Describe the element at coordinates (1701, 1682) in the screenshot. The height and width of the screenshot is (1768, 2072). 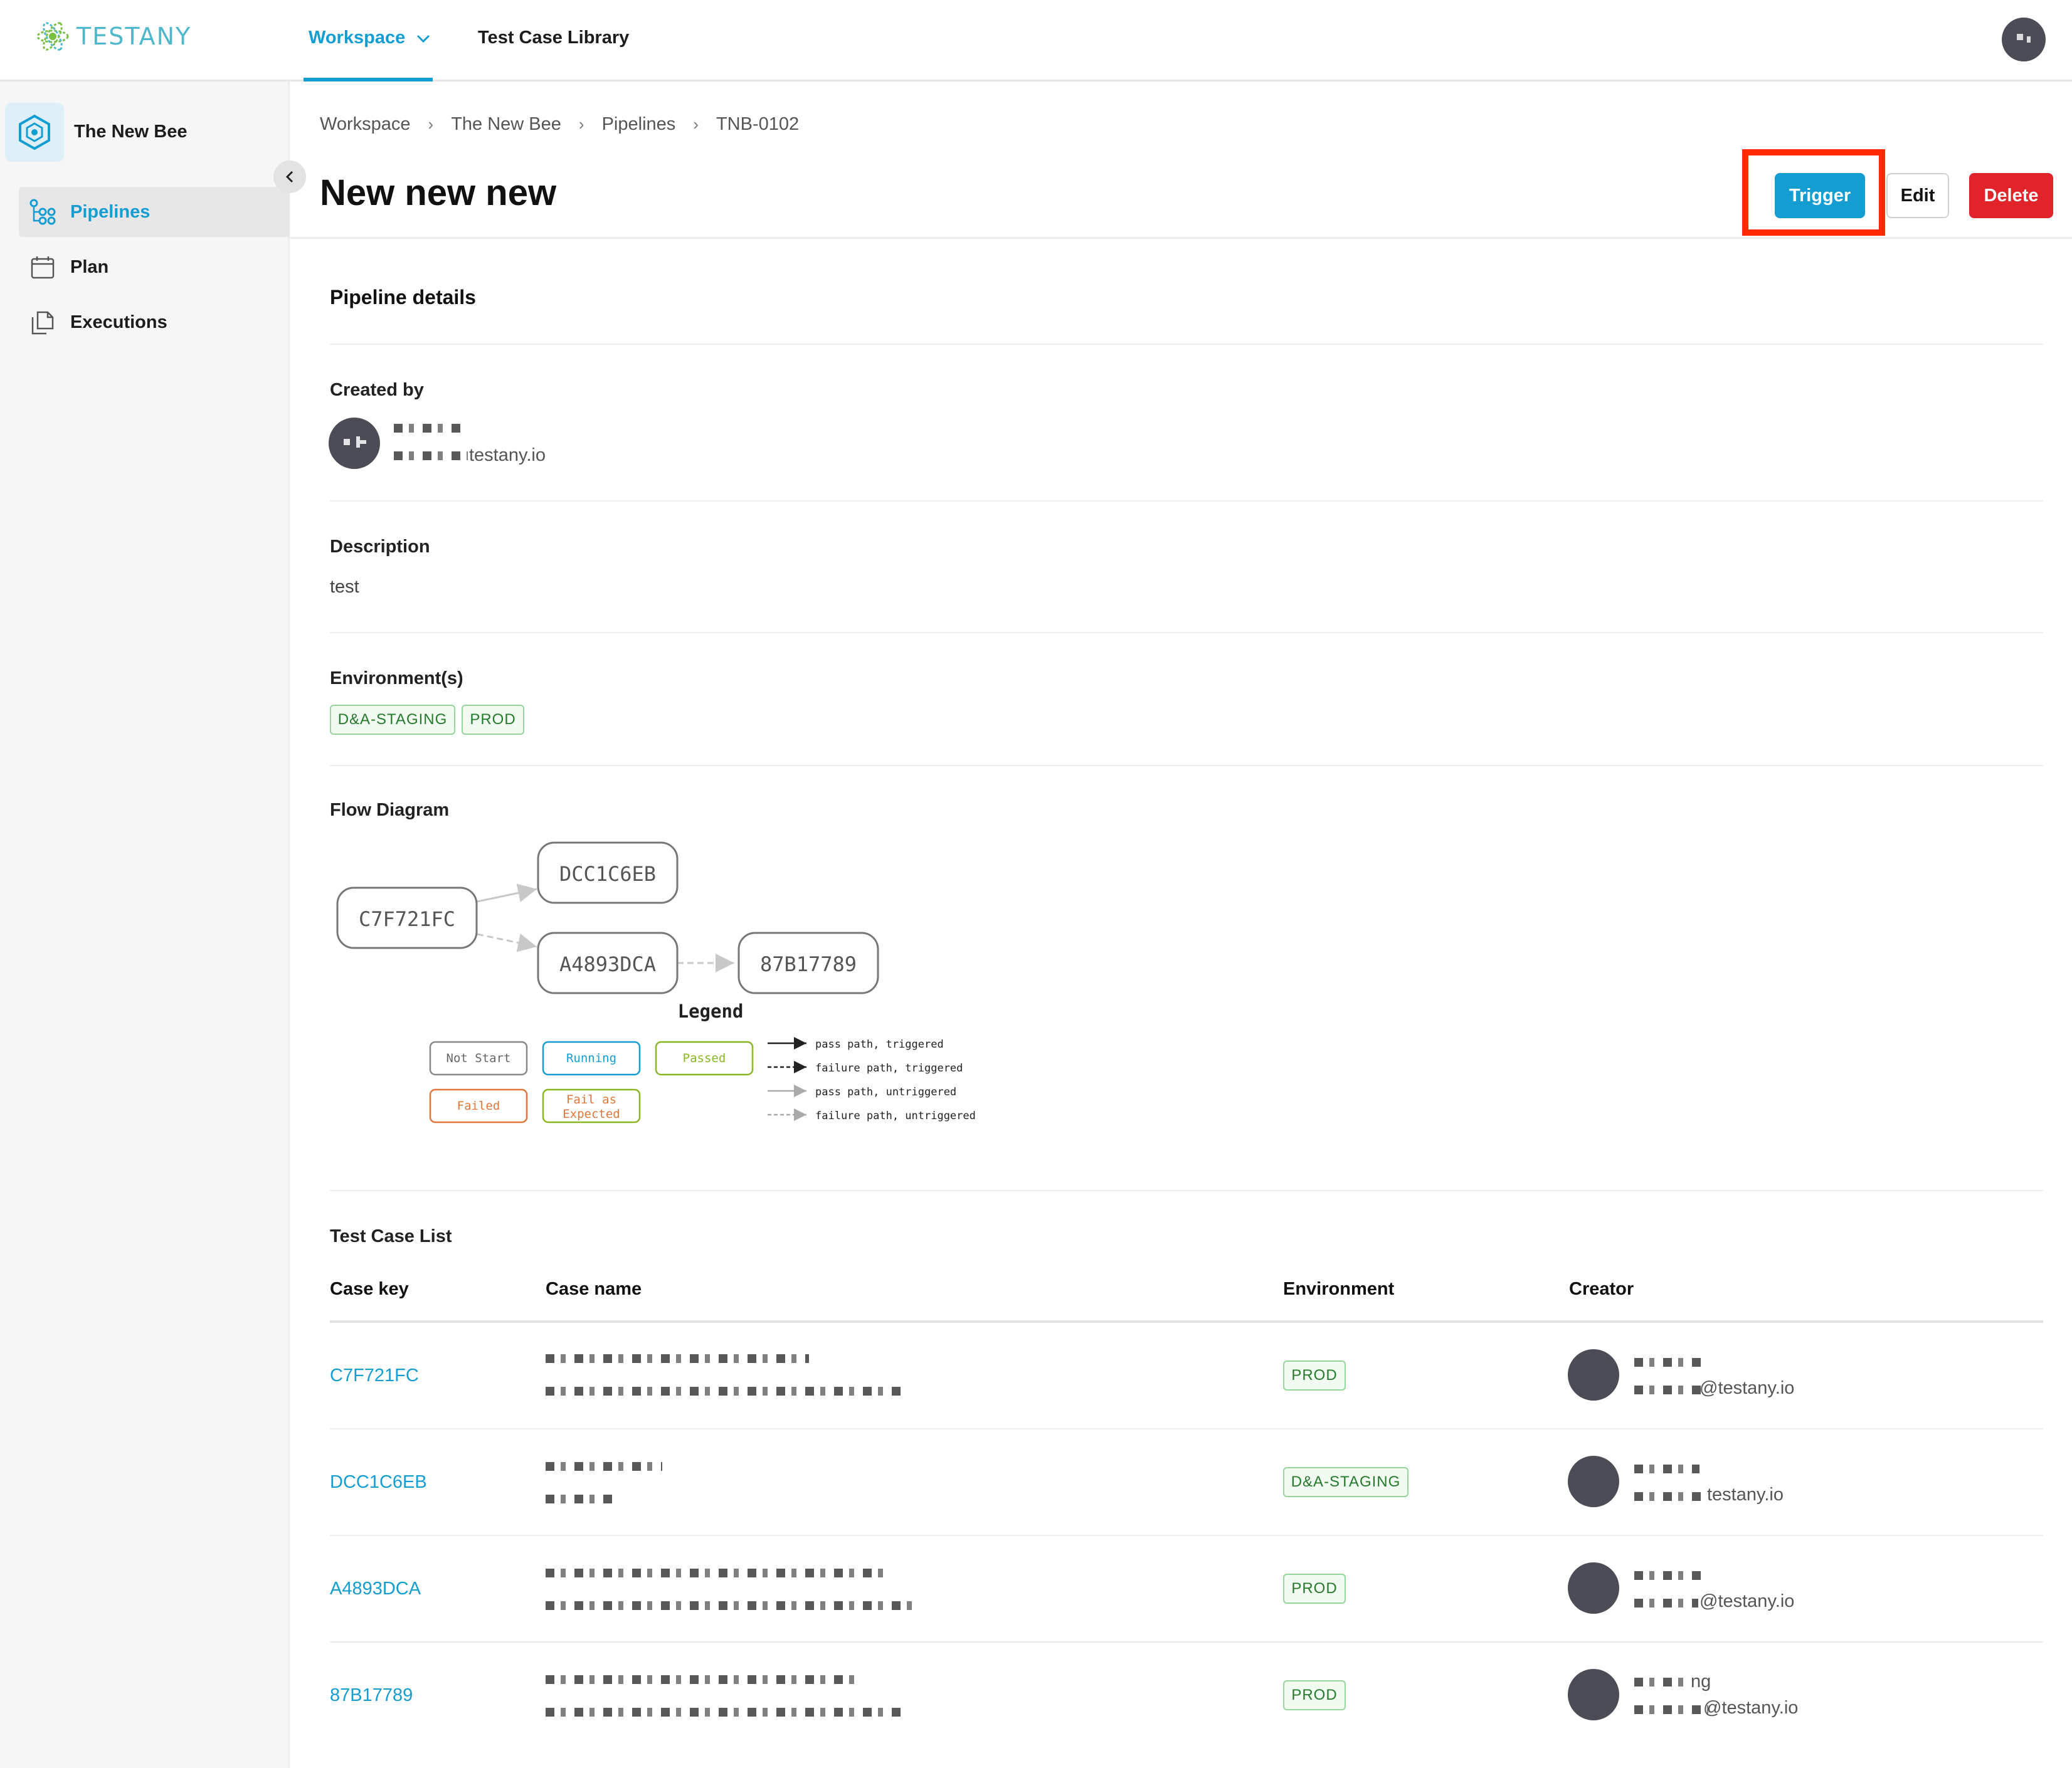
I see `creator-name-fragment: ng` at that location.